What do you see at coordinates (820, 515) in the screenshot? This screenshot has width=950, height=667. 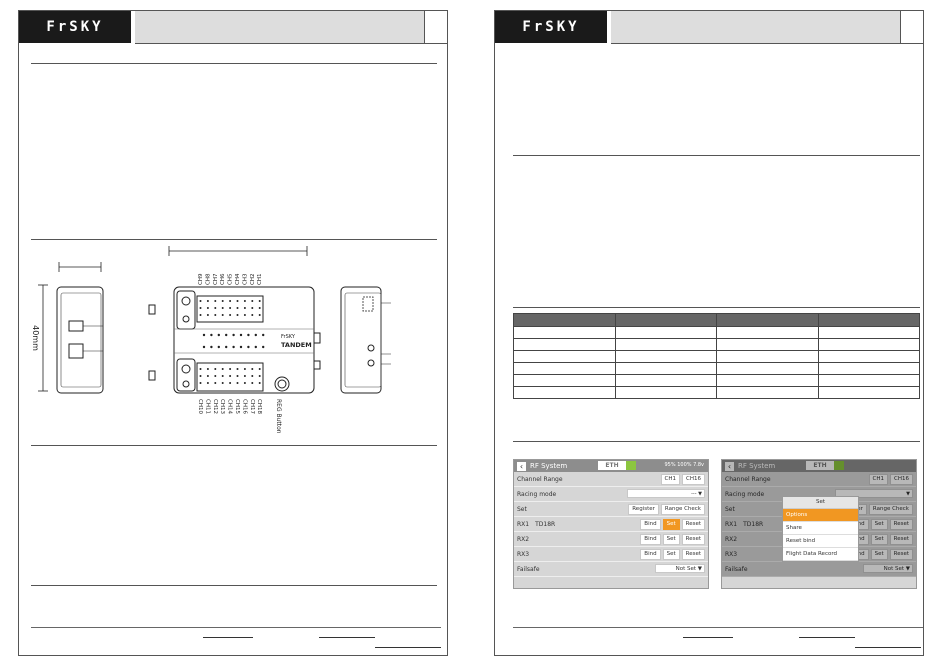 I see `menu-item-options: Options` at bounding box center [820, 515].